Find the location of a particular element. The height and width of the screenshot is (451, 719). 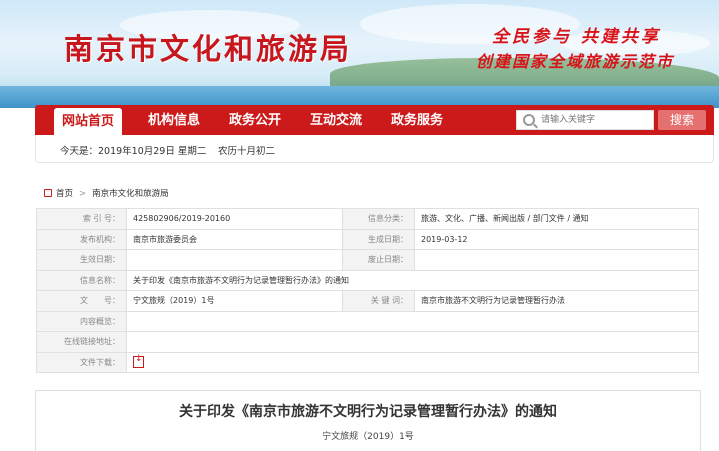

keywords-value: 南京市旅游不文明行为记录管理暂行办法 is located at coordinates (556, 301).